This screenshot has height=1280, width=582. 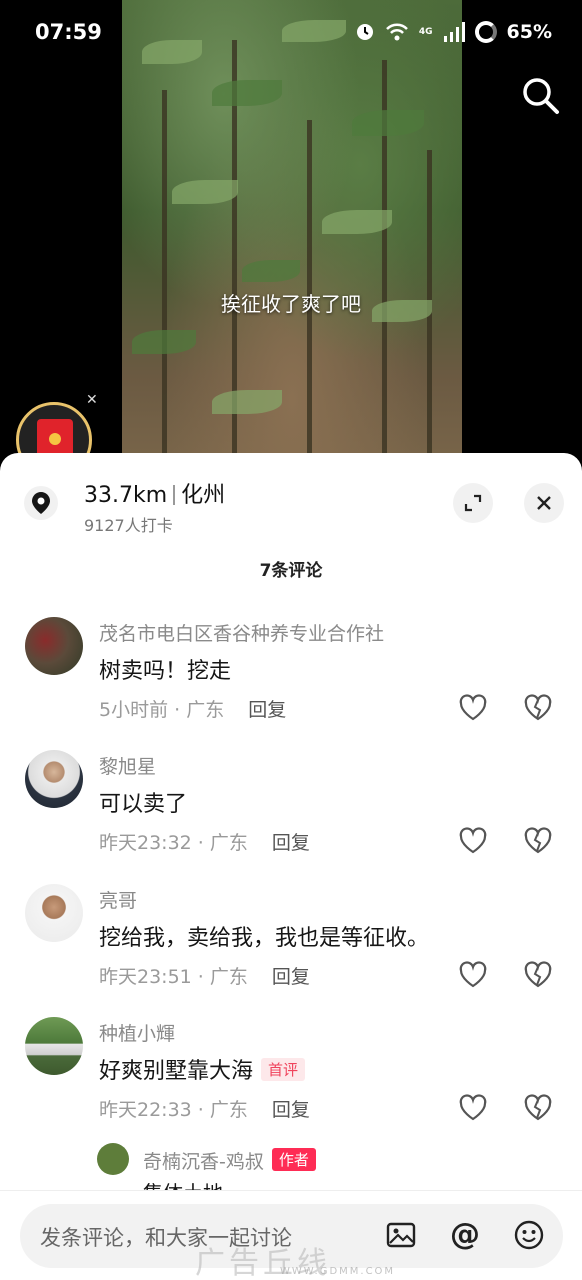 What do you see at coordinates (143, 804) in the screenshot?
I see `comment-text: 可以卖了` at bounding box center [143, 804].